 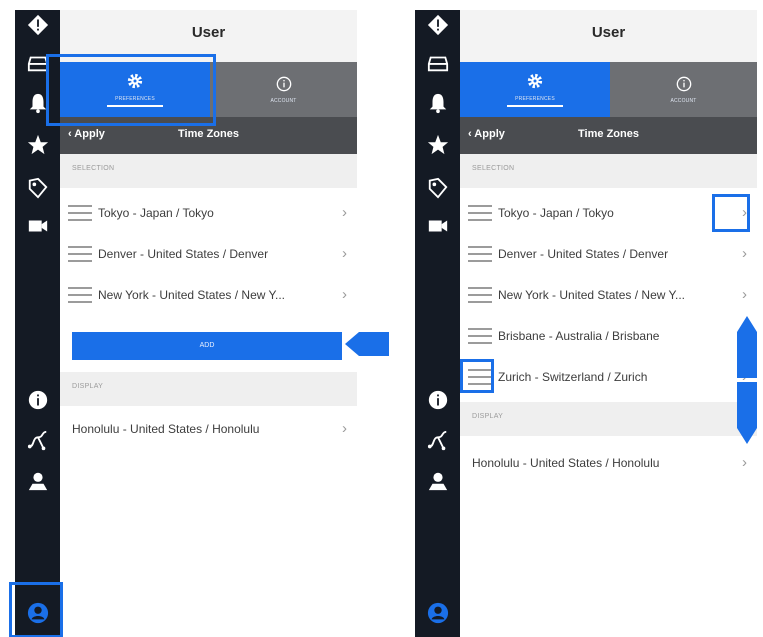 What do you see at coordinates (437, 62) in the screenshot?
I see `inbox-icon` at bounding box center [437, 62].